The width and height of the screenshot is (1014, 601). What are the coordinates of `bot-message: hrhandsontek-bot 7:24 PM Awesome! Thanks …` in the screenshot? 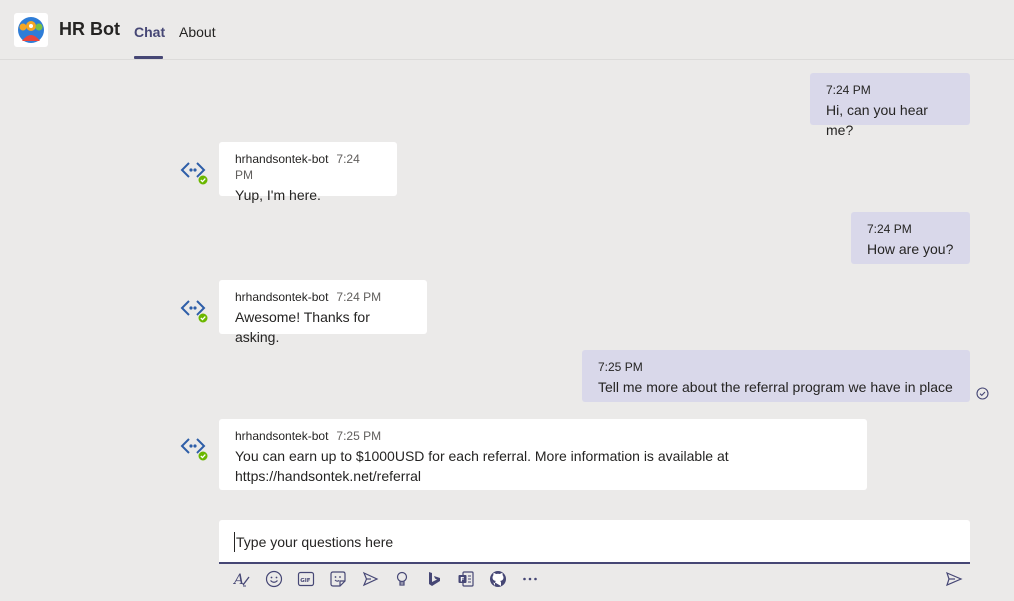 It's located at (323, 312).